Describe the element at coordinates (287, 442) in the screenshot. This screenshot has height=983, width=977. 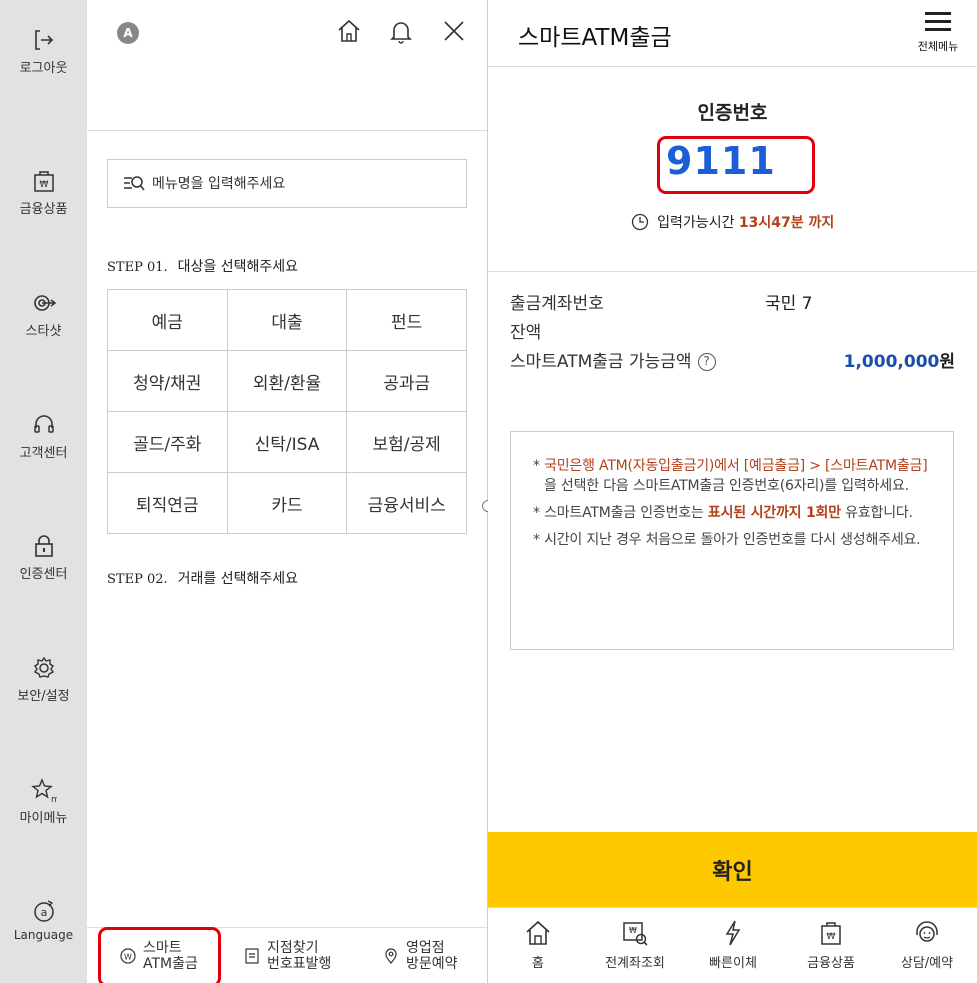
I see `category-trust-isa: 신탁/ISA` at that location.